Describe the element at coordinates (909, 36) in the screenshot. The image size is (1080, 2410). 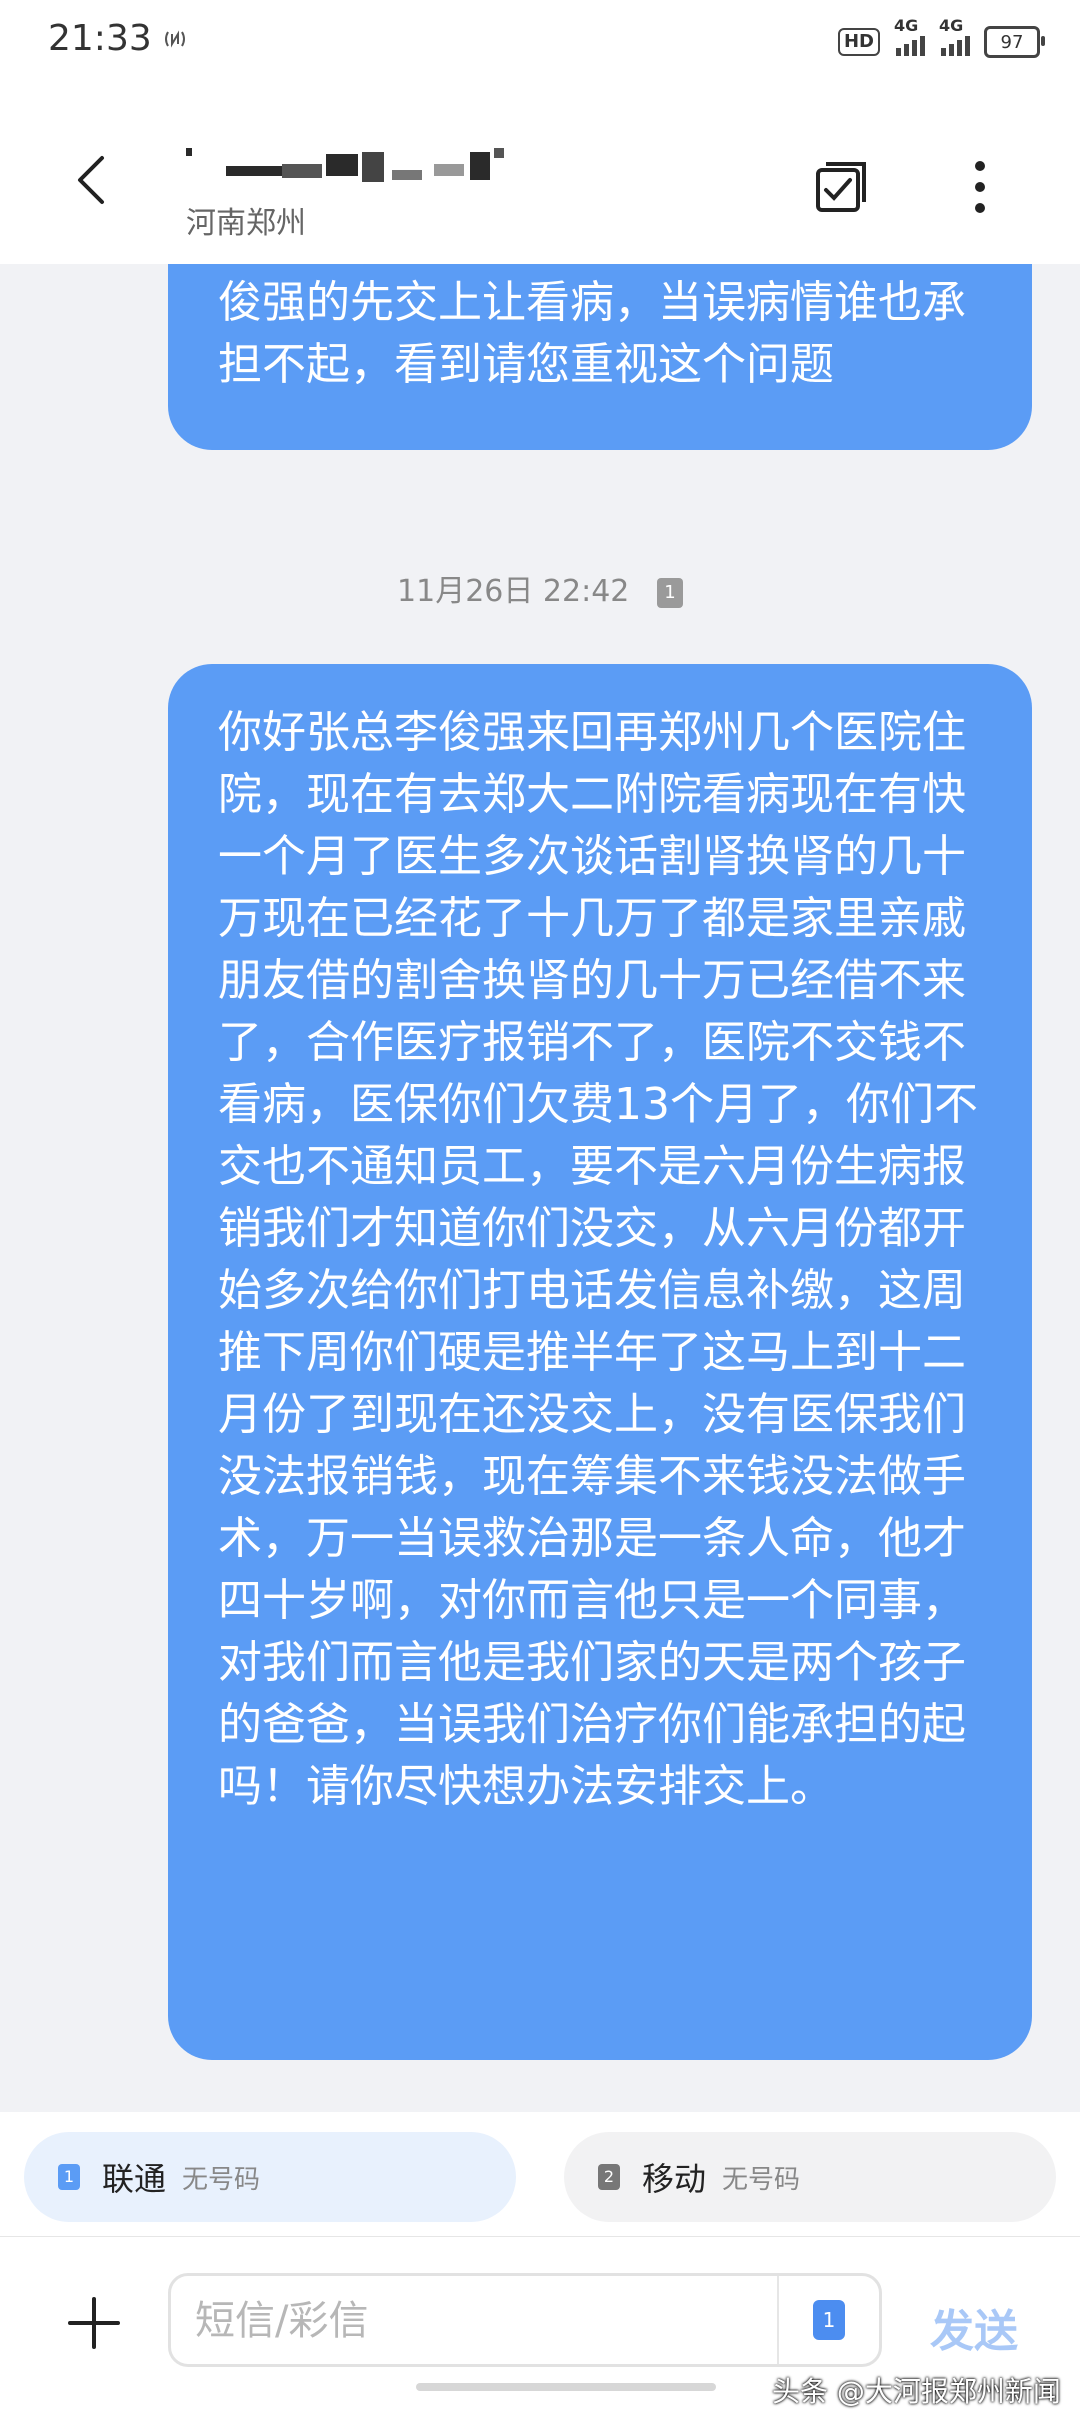
I see `signal-icon-1: 4G` at that location.